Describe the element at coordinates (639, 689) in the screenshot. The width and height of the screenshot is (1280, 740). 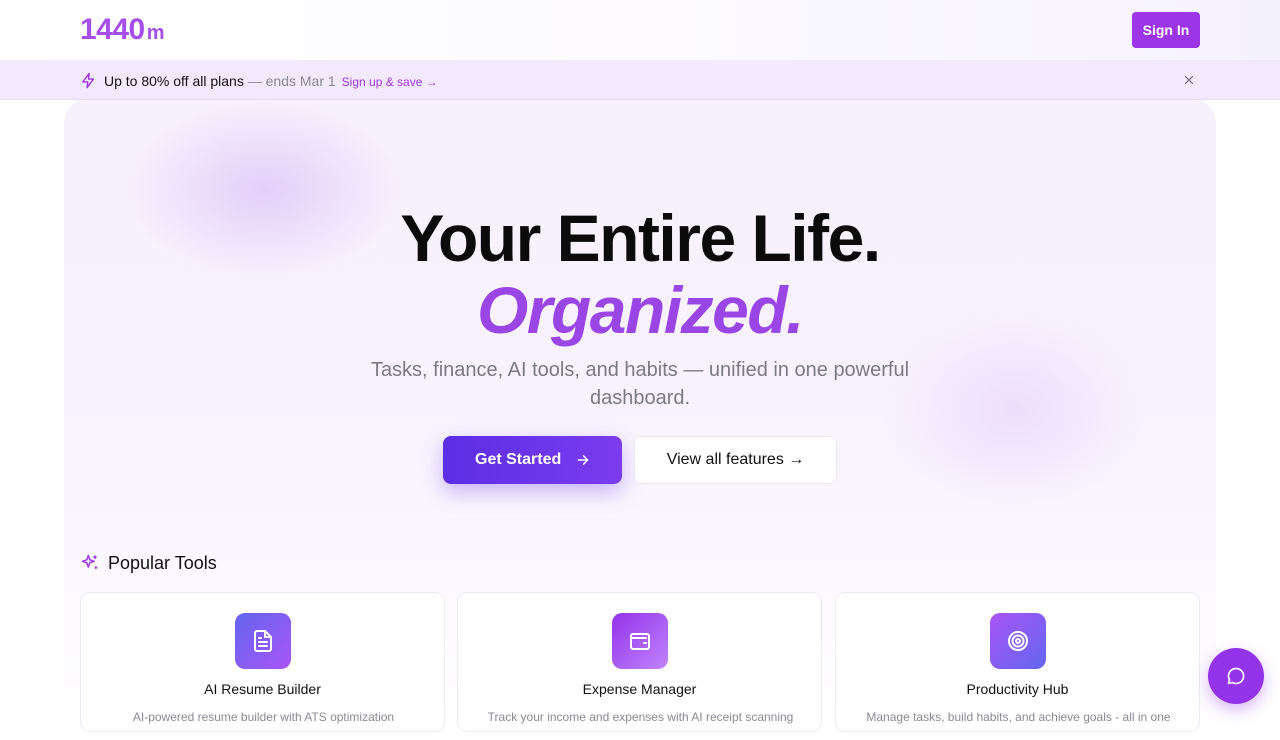
I see `tool-card-title: Expense Manager` at that location.